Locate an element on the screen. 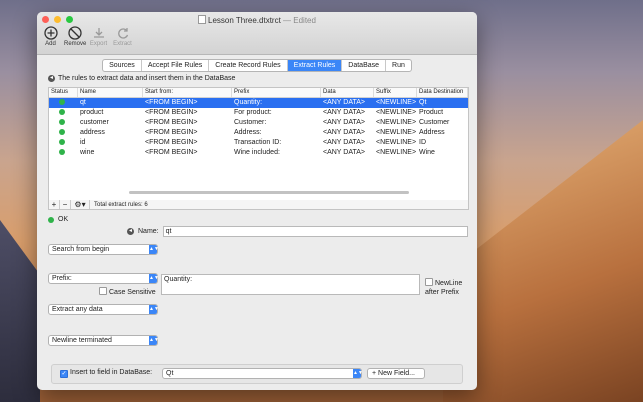 The height and width of the screenshot is (402, 643). toolbar: Add Remove Export Extract is located at coordinates (86, 36).